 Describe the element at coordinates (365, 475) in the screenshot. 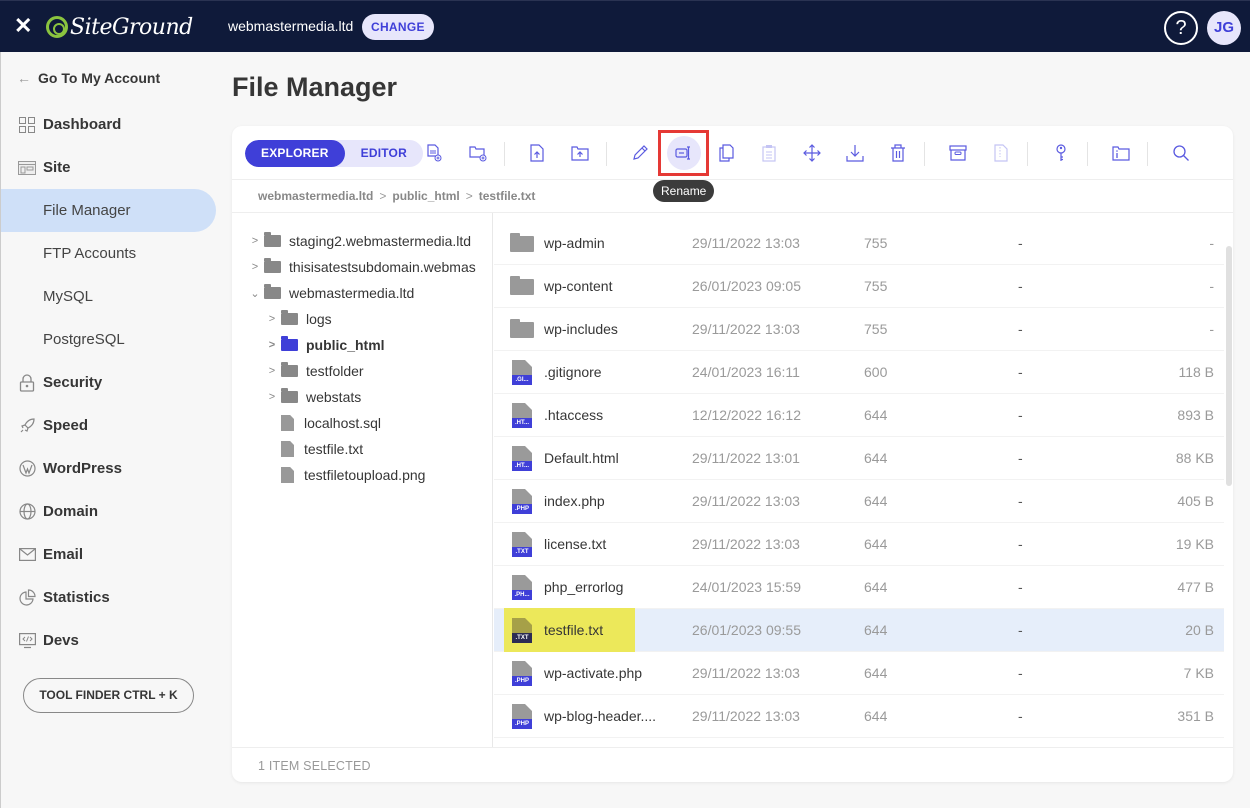

I see `tree-item-label: testfiletoupload.png` at that location.